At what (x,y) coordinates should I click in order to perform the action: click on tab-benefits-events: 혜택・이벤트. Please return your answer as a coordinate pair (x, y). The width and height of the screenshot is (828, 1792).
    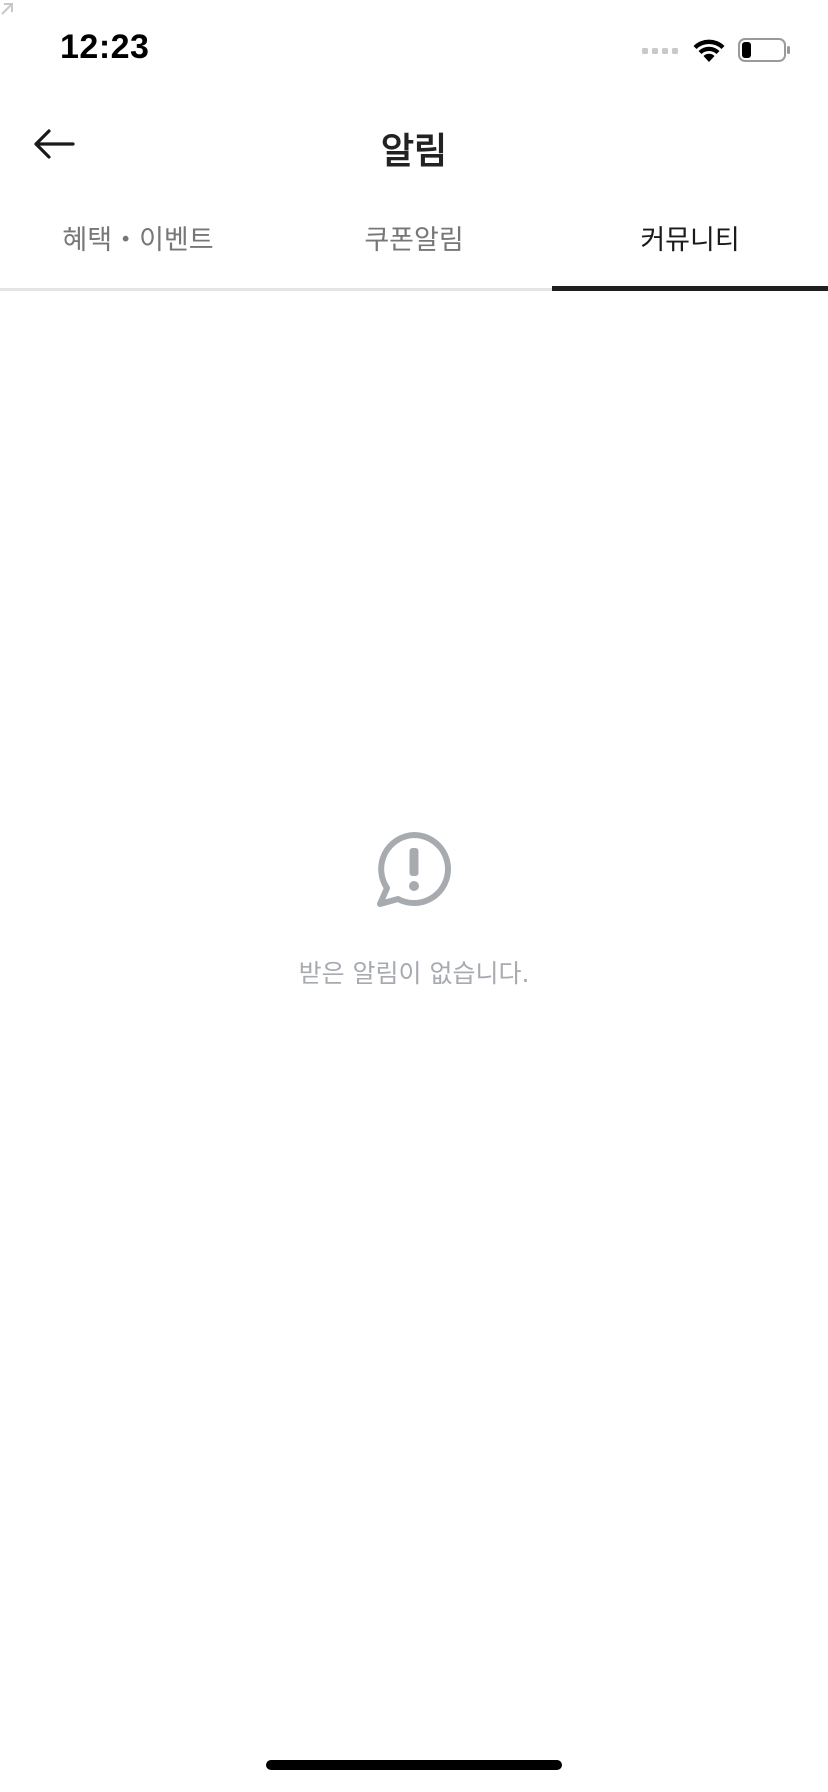
    Looking at the image, I should click on (138, 241).